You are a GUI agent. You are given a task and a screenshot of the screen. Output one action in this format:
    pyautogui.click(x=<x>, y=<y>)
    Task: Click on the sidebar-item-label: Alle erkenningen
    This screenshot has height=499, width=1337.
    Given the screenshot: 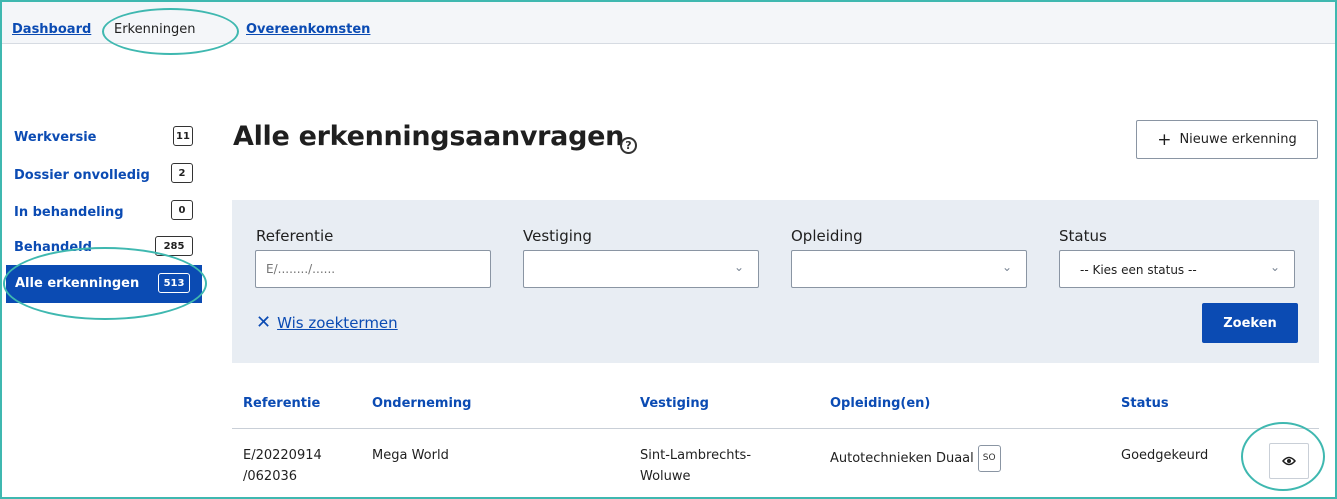 What is the action you would take?
    pyautogui.click(x=77, y=283)
    